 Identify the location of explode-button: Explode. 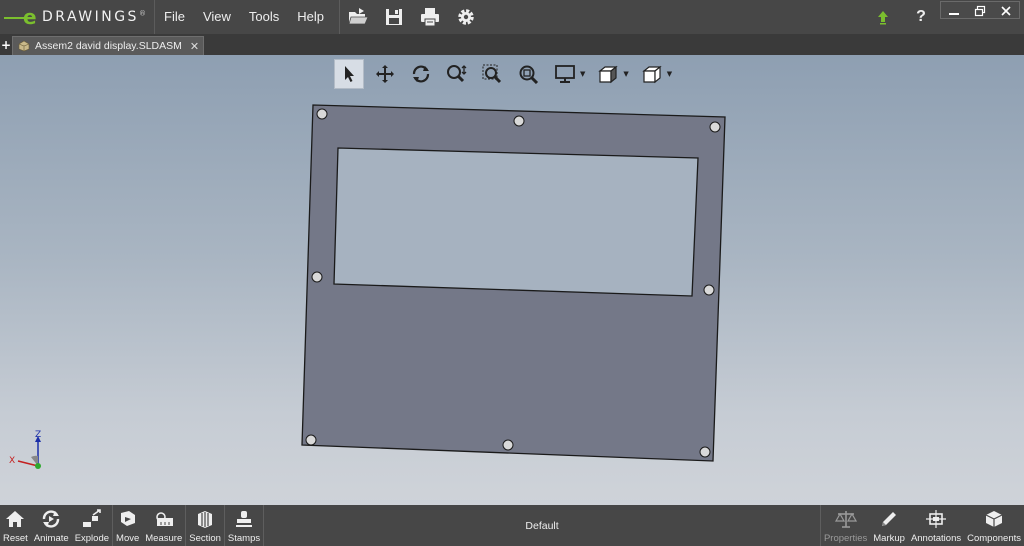
(92, 525).